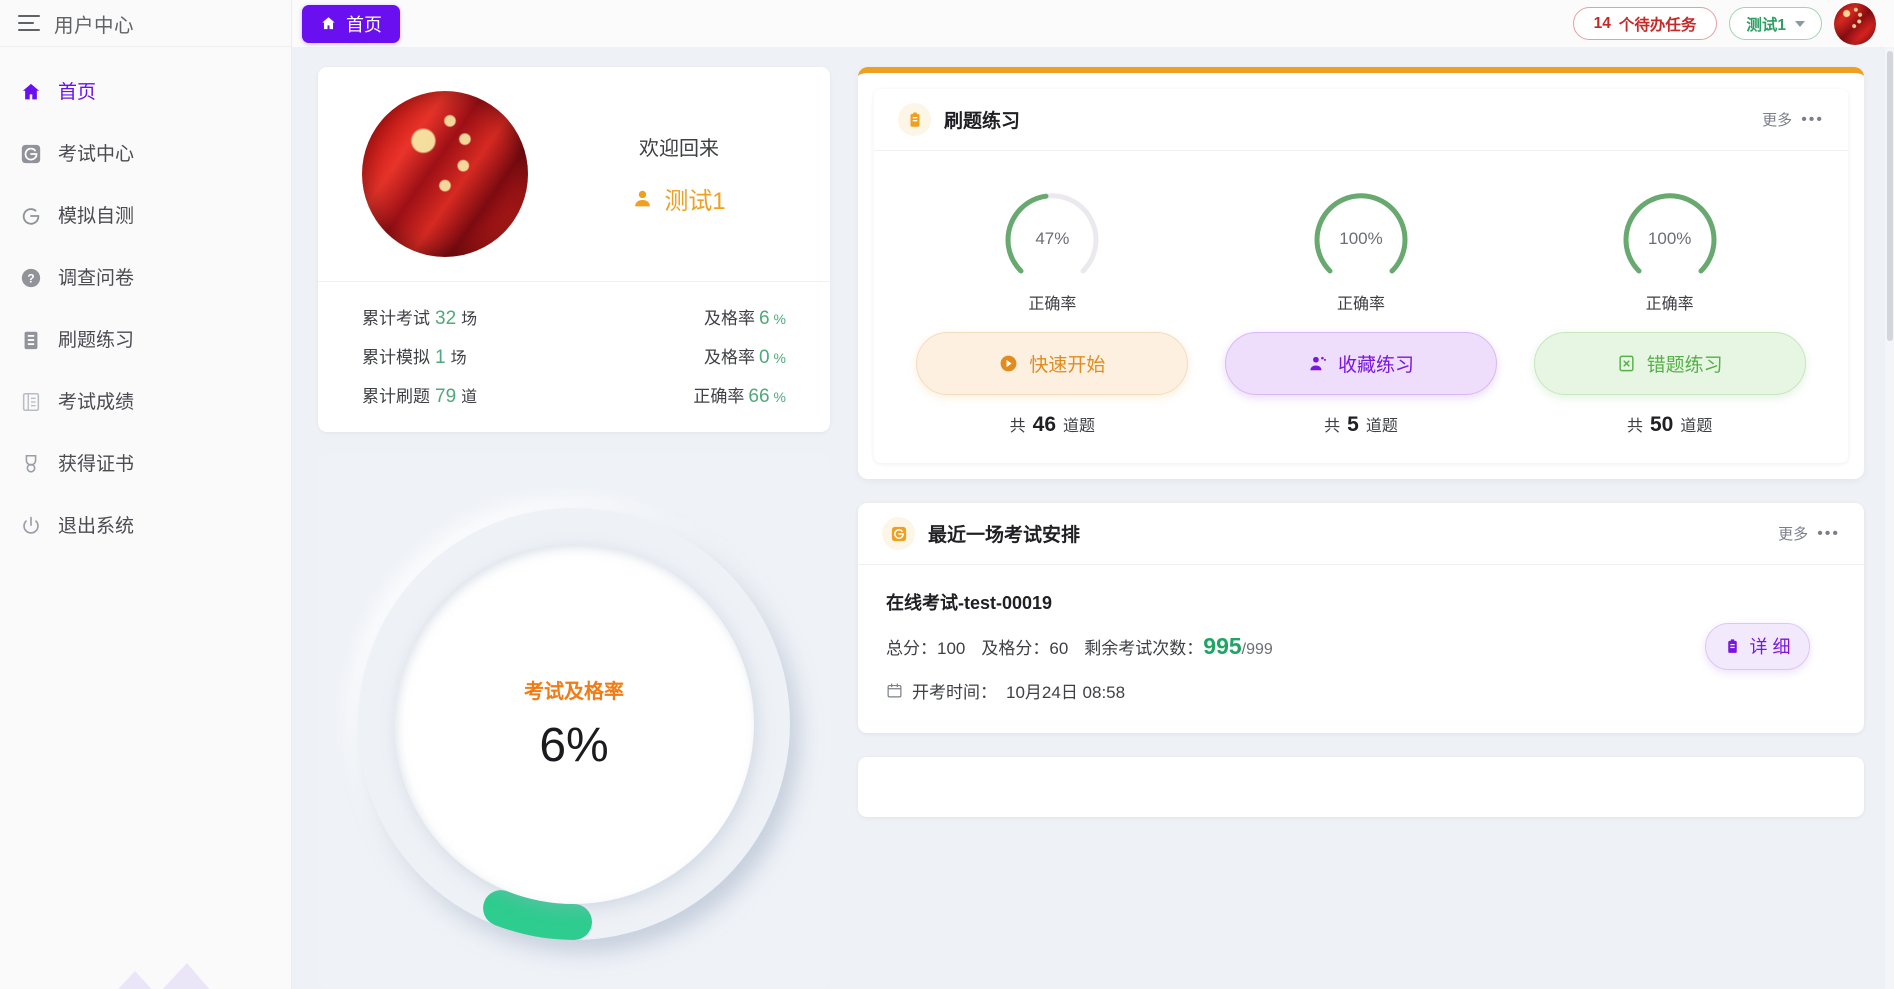  I want to click on play-circle-icon, so click(1008, 363).